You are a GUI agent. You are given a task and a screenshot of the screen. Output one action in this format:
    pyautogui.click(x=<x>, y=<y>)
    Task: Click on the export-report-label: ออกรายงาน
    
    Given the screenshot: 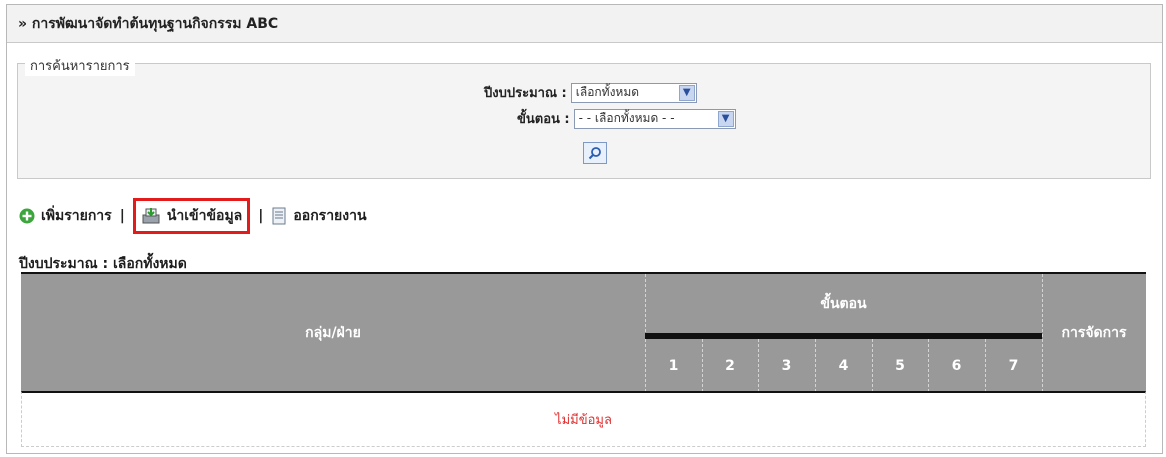 What is the action you would take?
    pyautogui.click(x=330, y=216)
    